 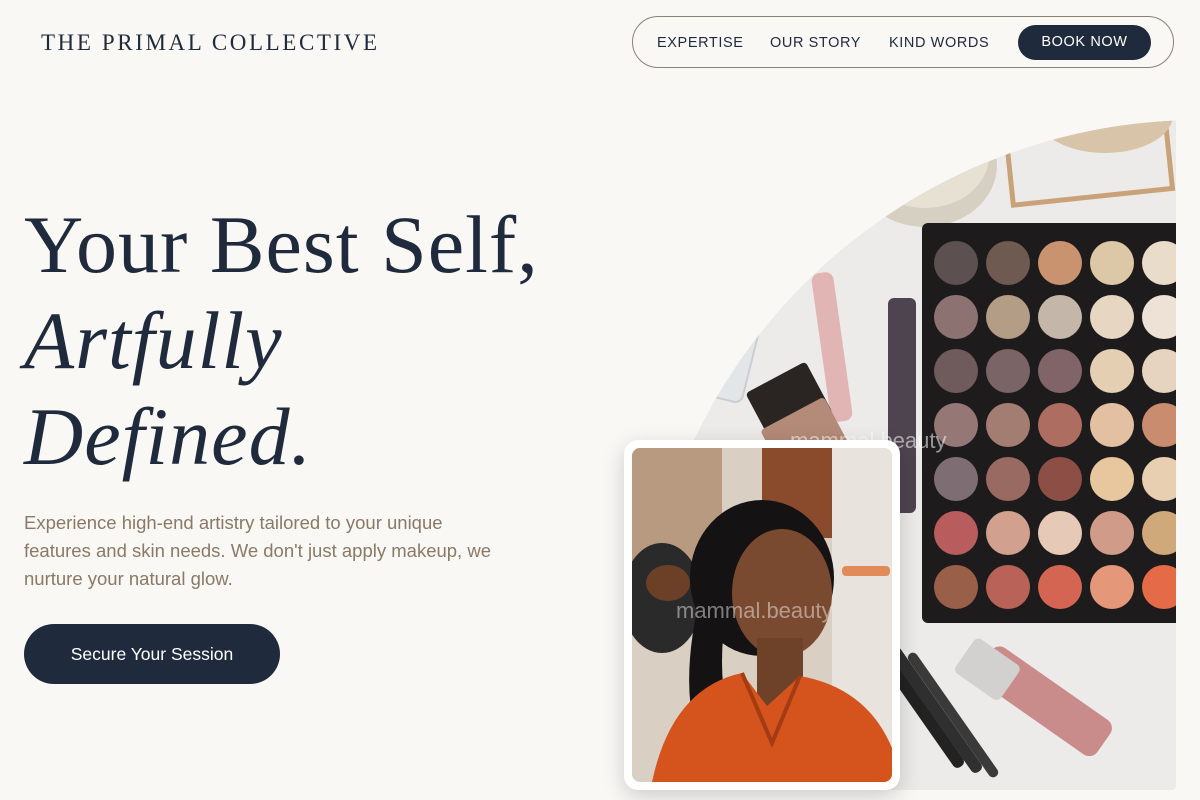 I want to click on book-now-button: BOOK NOW, so click(x=1084, y=42).